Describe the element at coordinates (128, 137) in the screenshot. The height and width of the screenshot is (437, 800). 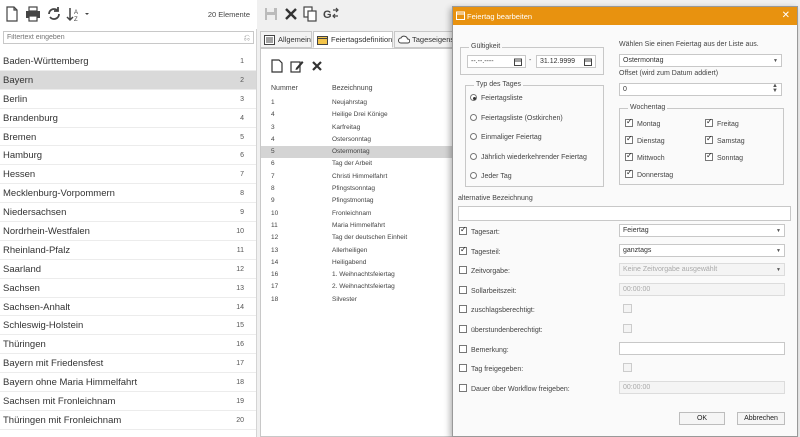
I see `list-item: Bremen 5` at that location.